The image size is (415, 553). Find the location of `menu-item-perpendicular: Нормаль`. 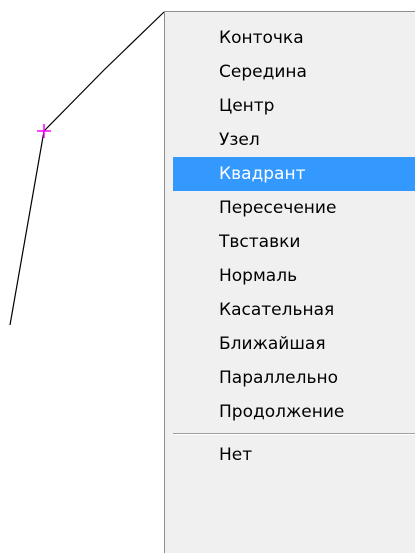

menu-item-perpendicular: Нормаль is located at coordinates (294, 276).